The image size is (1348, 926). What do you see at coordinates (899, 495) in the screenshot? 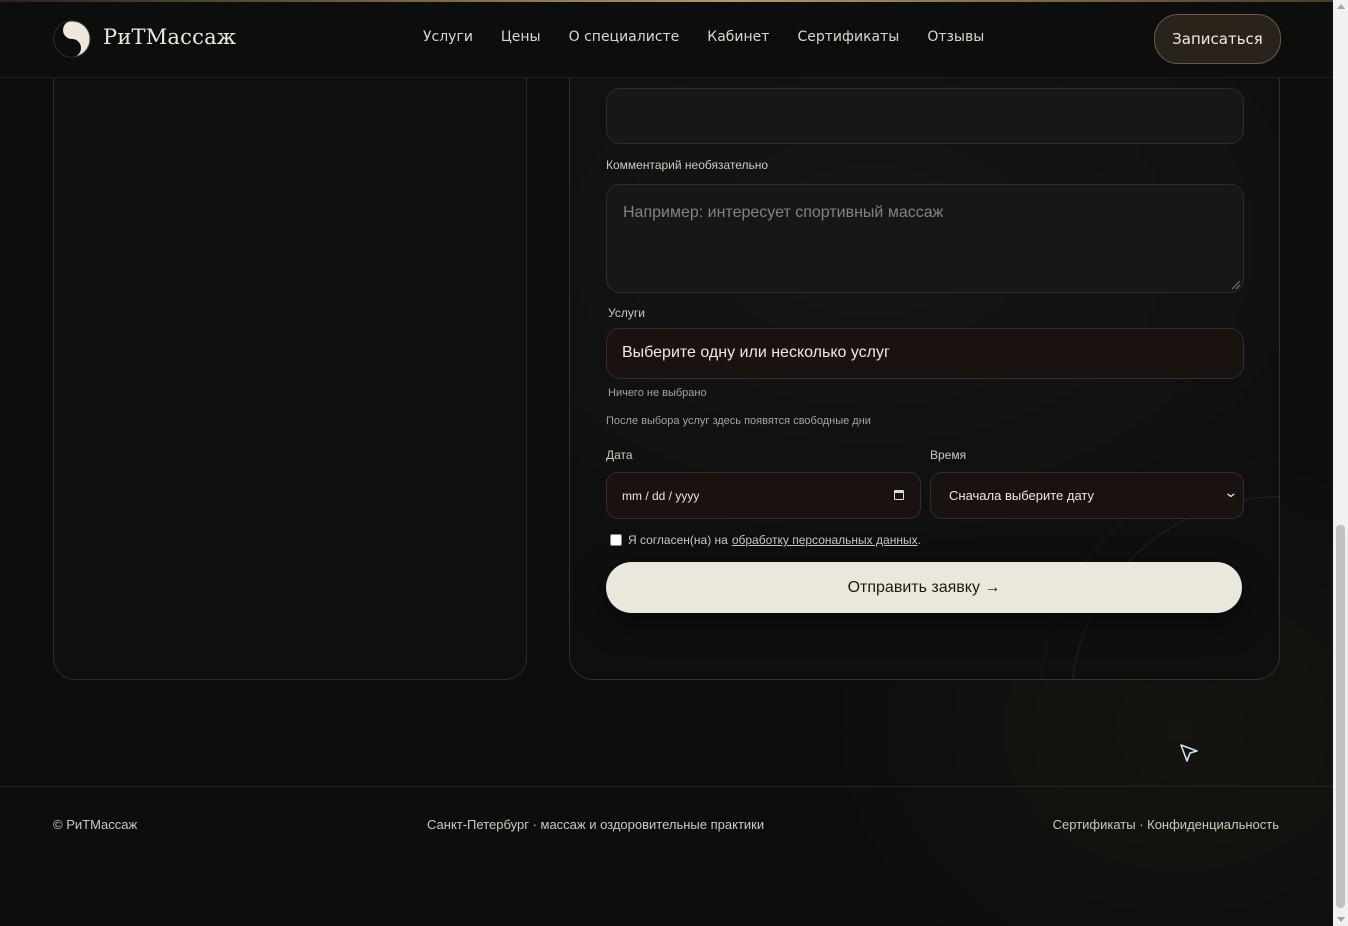
I see `calendar-icon` at bounding box center [899, 495].